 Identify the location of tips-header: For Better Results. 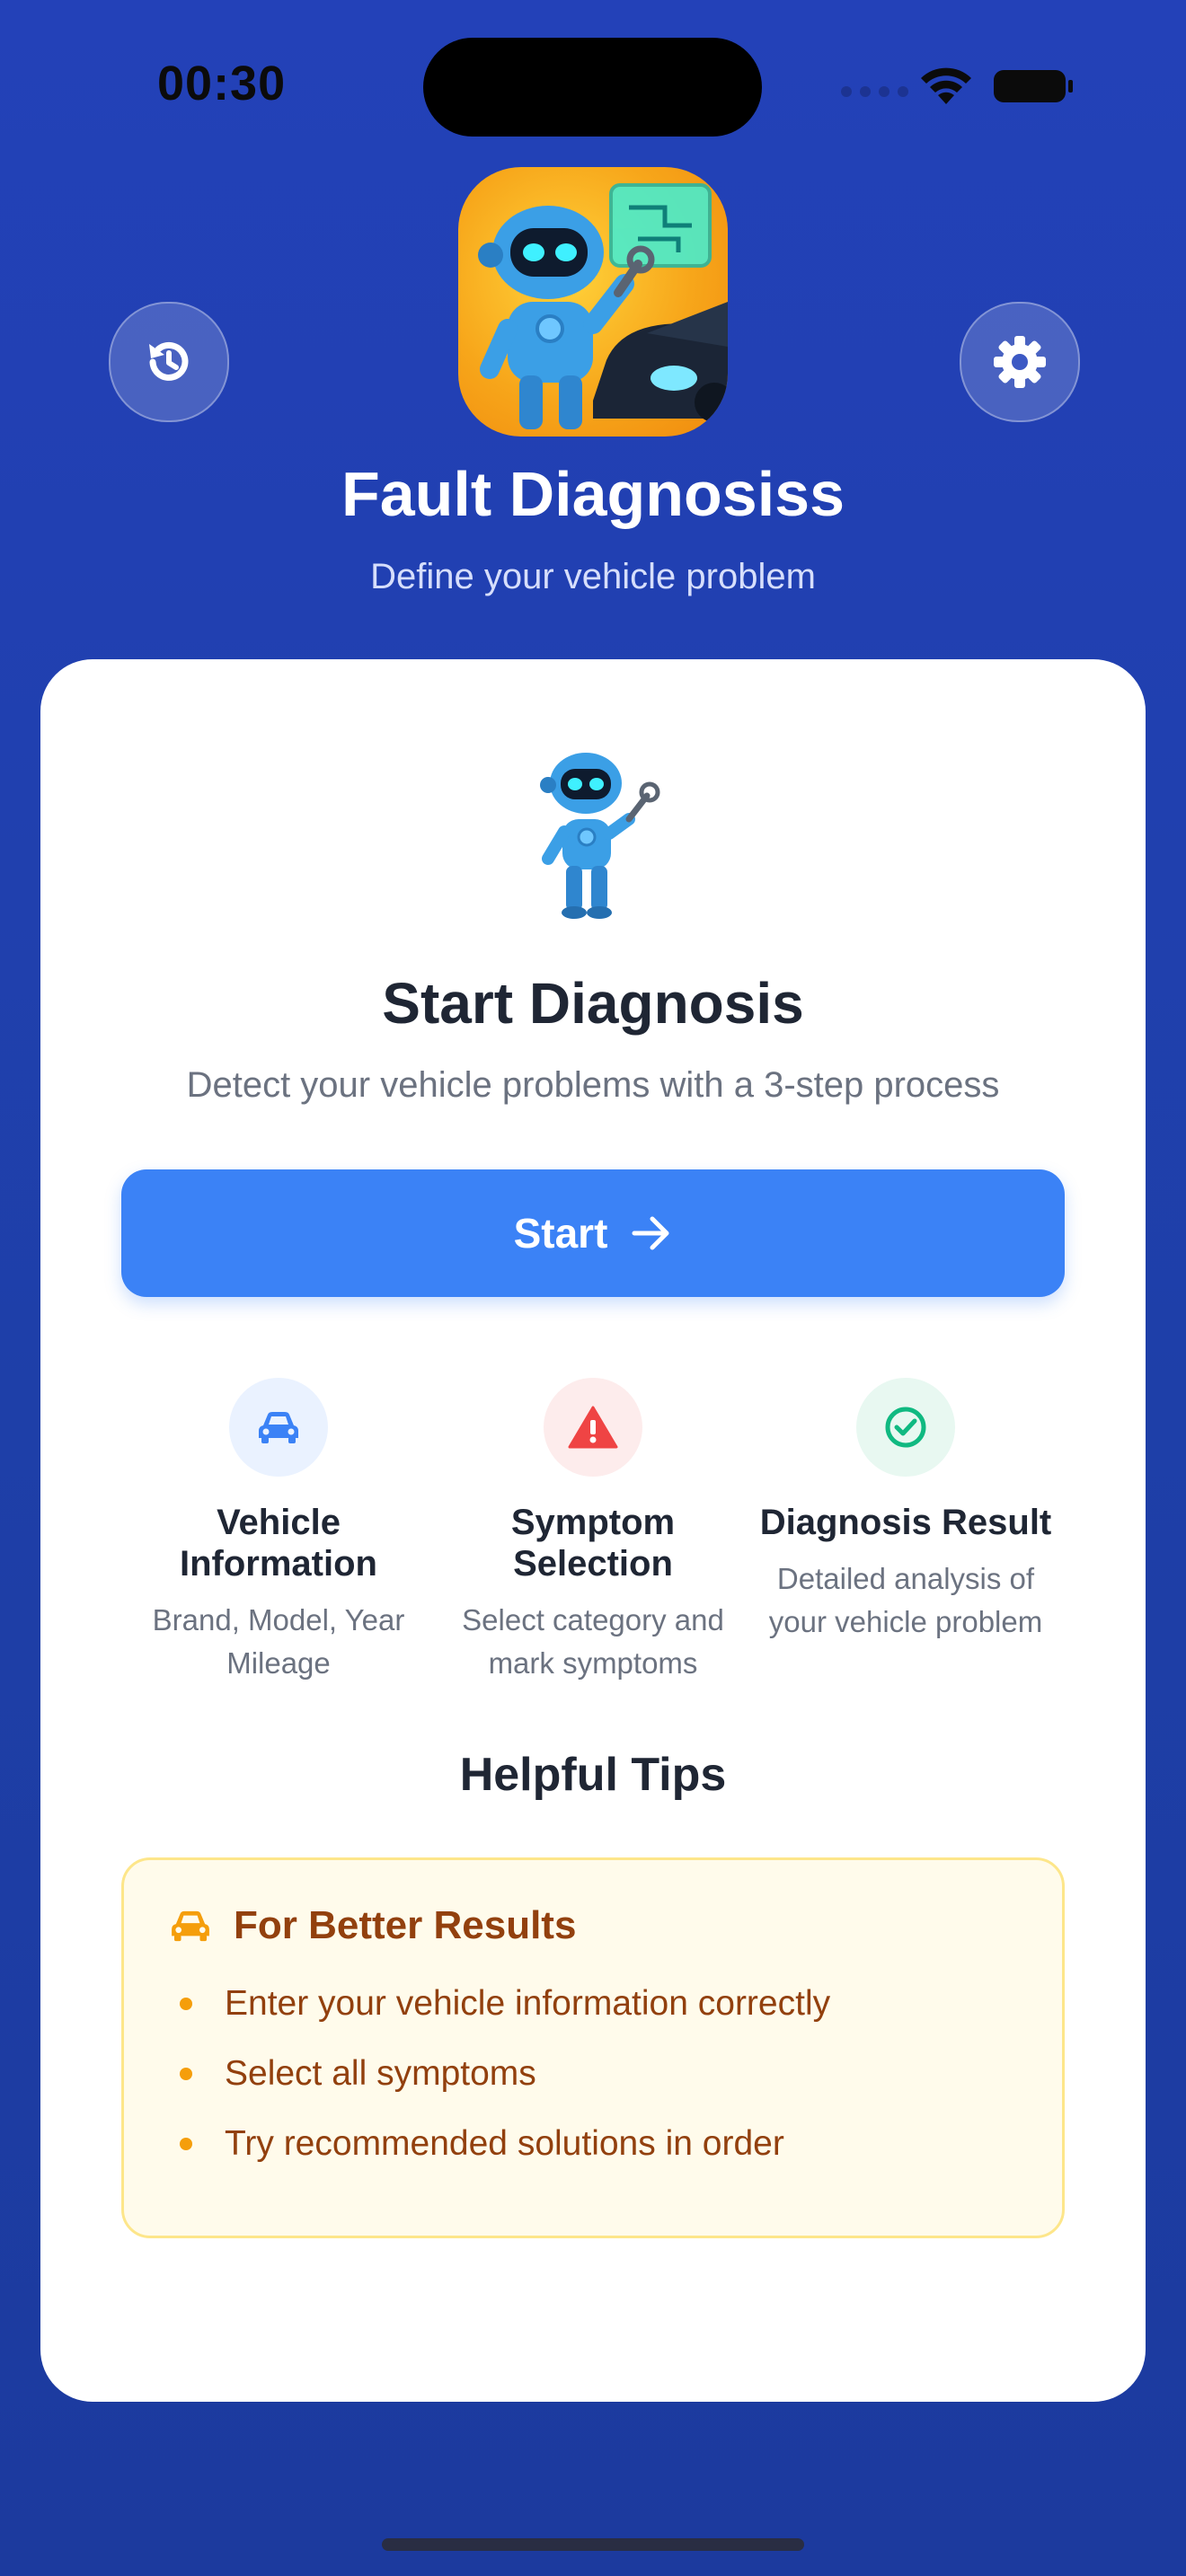
(372, 1925).